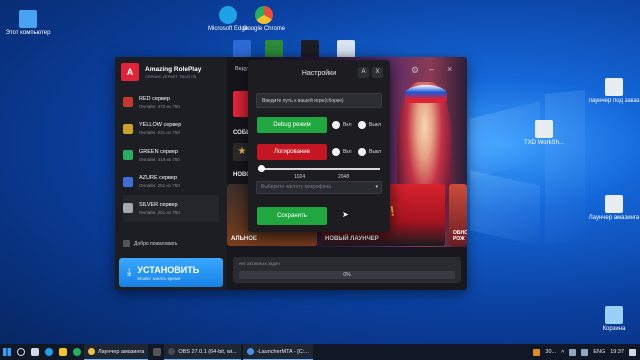 The height and width of the screenshot is (360, 640). Describe the element at coordinates (319, 168) in the screenshot. I see `frequency-slider` at that location.